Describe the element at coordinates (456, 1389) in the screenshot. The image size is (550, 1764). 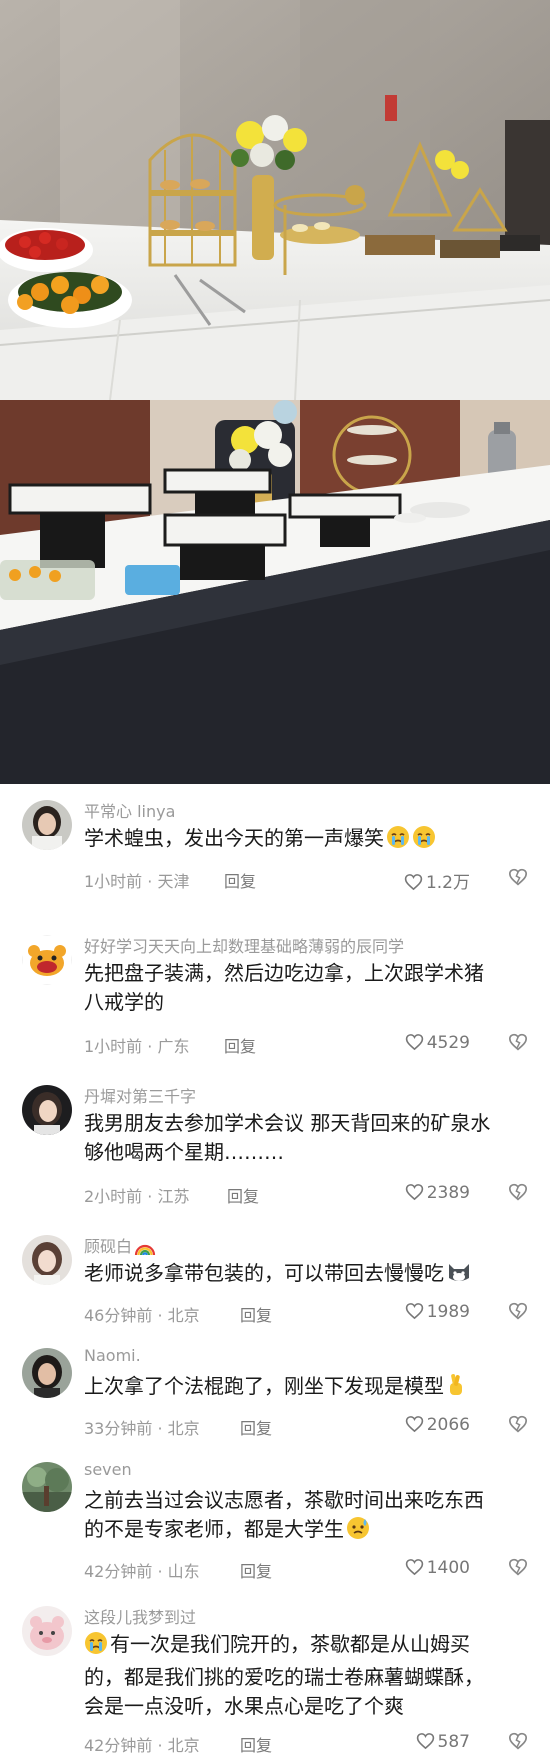
I see `crossed-fingers-icon` at that location.